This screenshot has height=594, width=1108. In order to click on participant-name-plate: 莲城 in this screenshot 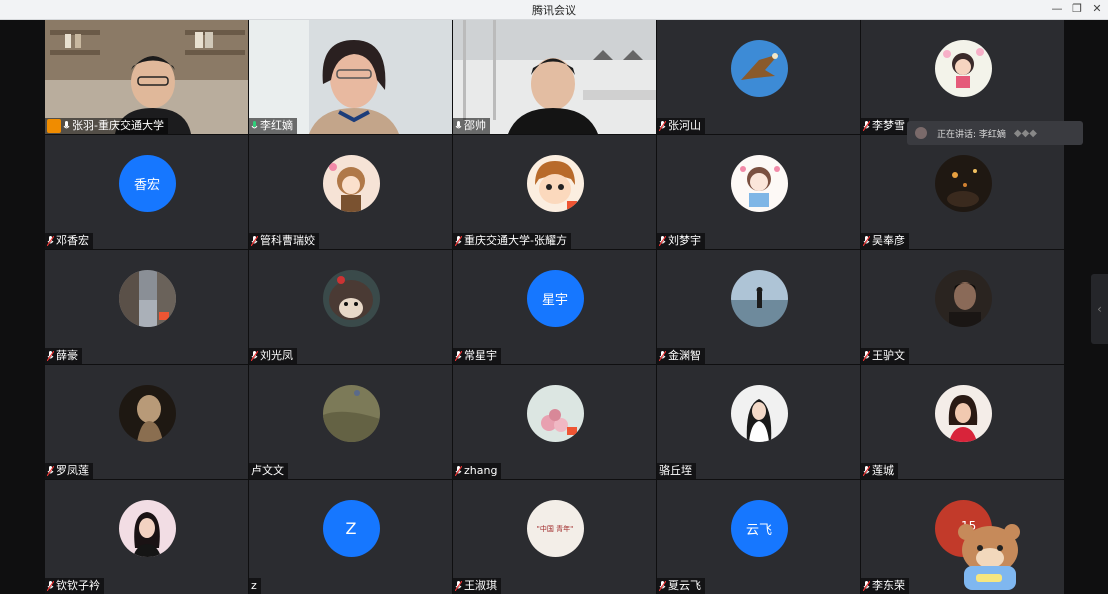, I will do `click(879, 471)`.